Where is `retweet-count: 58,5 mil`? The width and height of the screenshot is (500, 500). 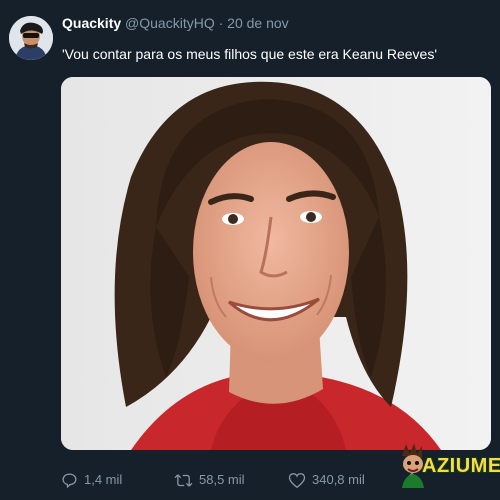 retweet-count: 58,5 mil is located at coordinates (222, 479).